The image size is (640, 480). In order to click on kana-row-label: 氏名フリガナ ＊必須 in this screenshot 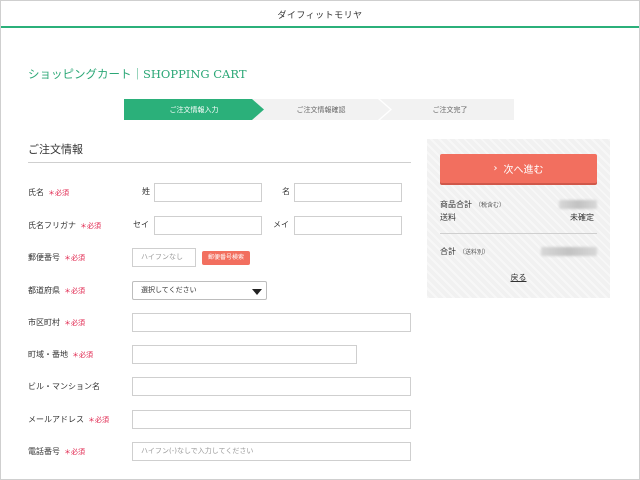, I will do `click(64, 226)`.